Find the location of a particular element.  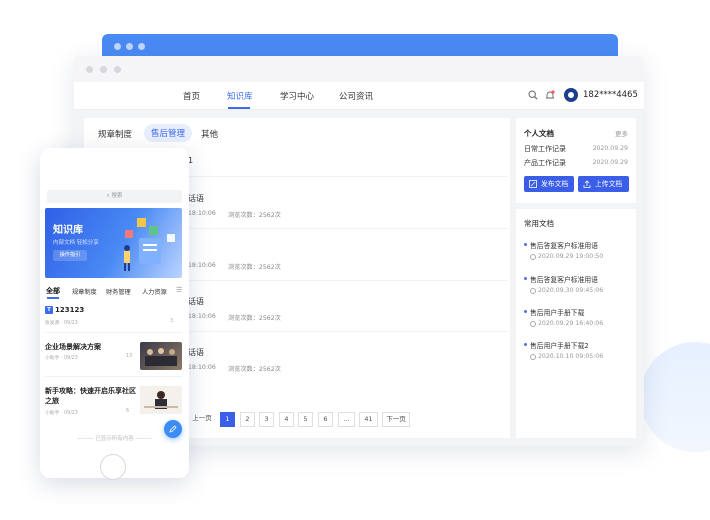

pager-page: 5 is located at coordinates (305, 419).